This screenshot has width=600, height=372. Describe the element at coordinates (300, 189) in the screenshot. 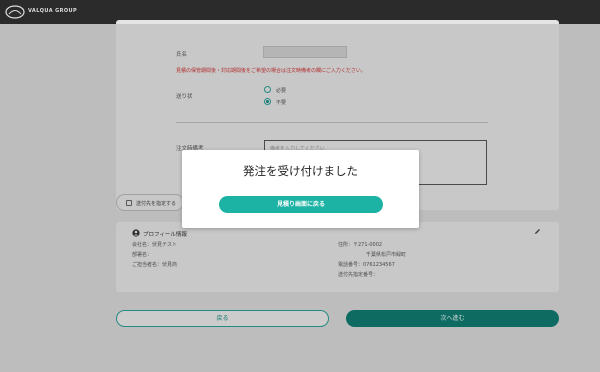

I see `order-accepted-modal: 発注を受け付けました 見積り画面に戻る` at that location.